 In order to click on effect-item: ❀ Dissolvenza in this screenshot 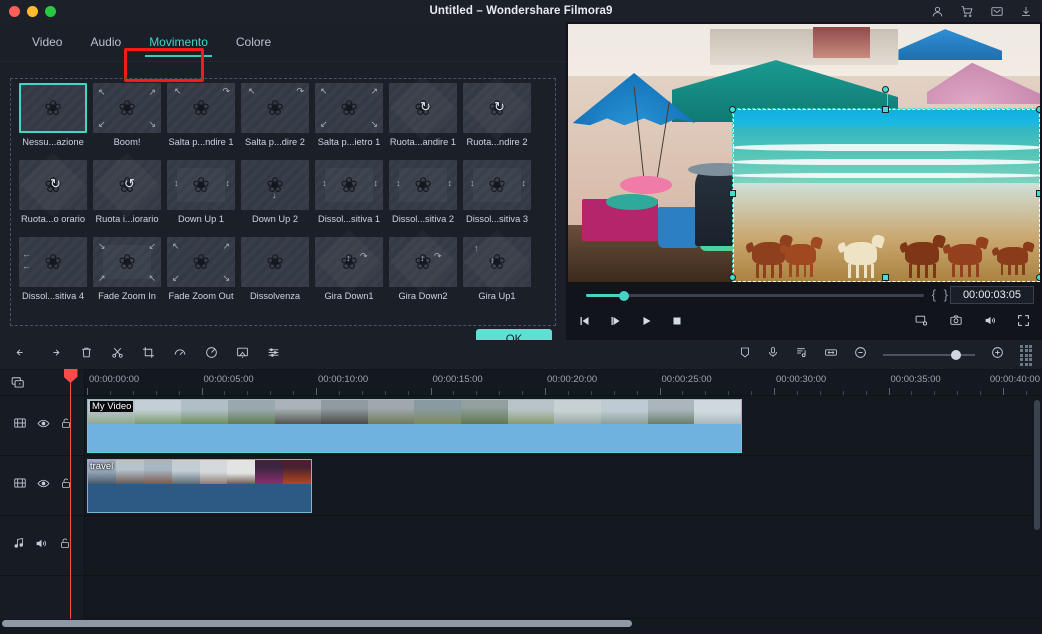, I will do `click(275, 275)`.